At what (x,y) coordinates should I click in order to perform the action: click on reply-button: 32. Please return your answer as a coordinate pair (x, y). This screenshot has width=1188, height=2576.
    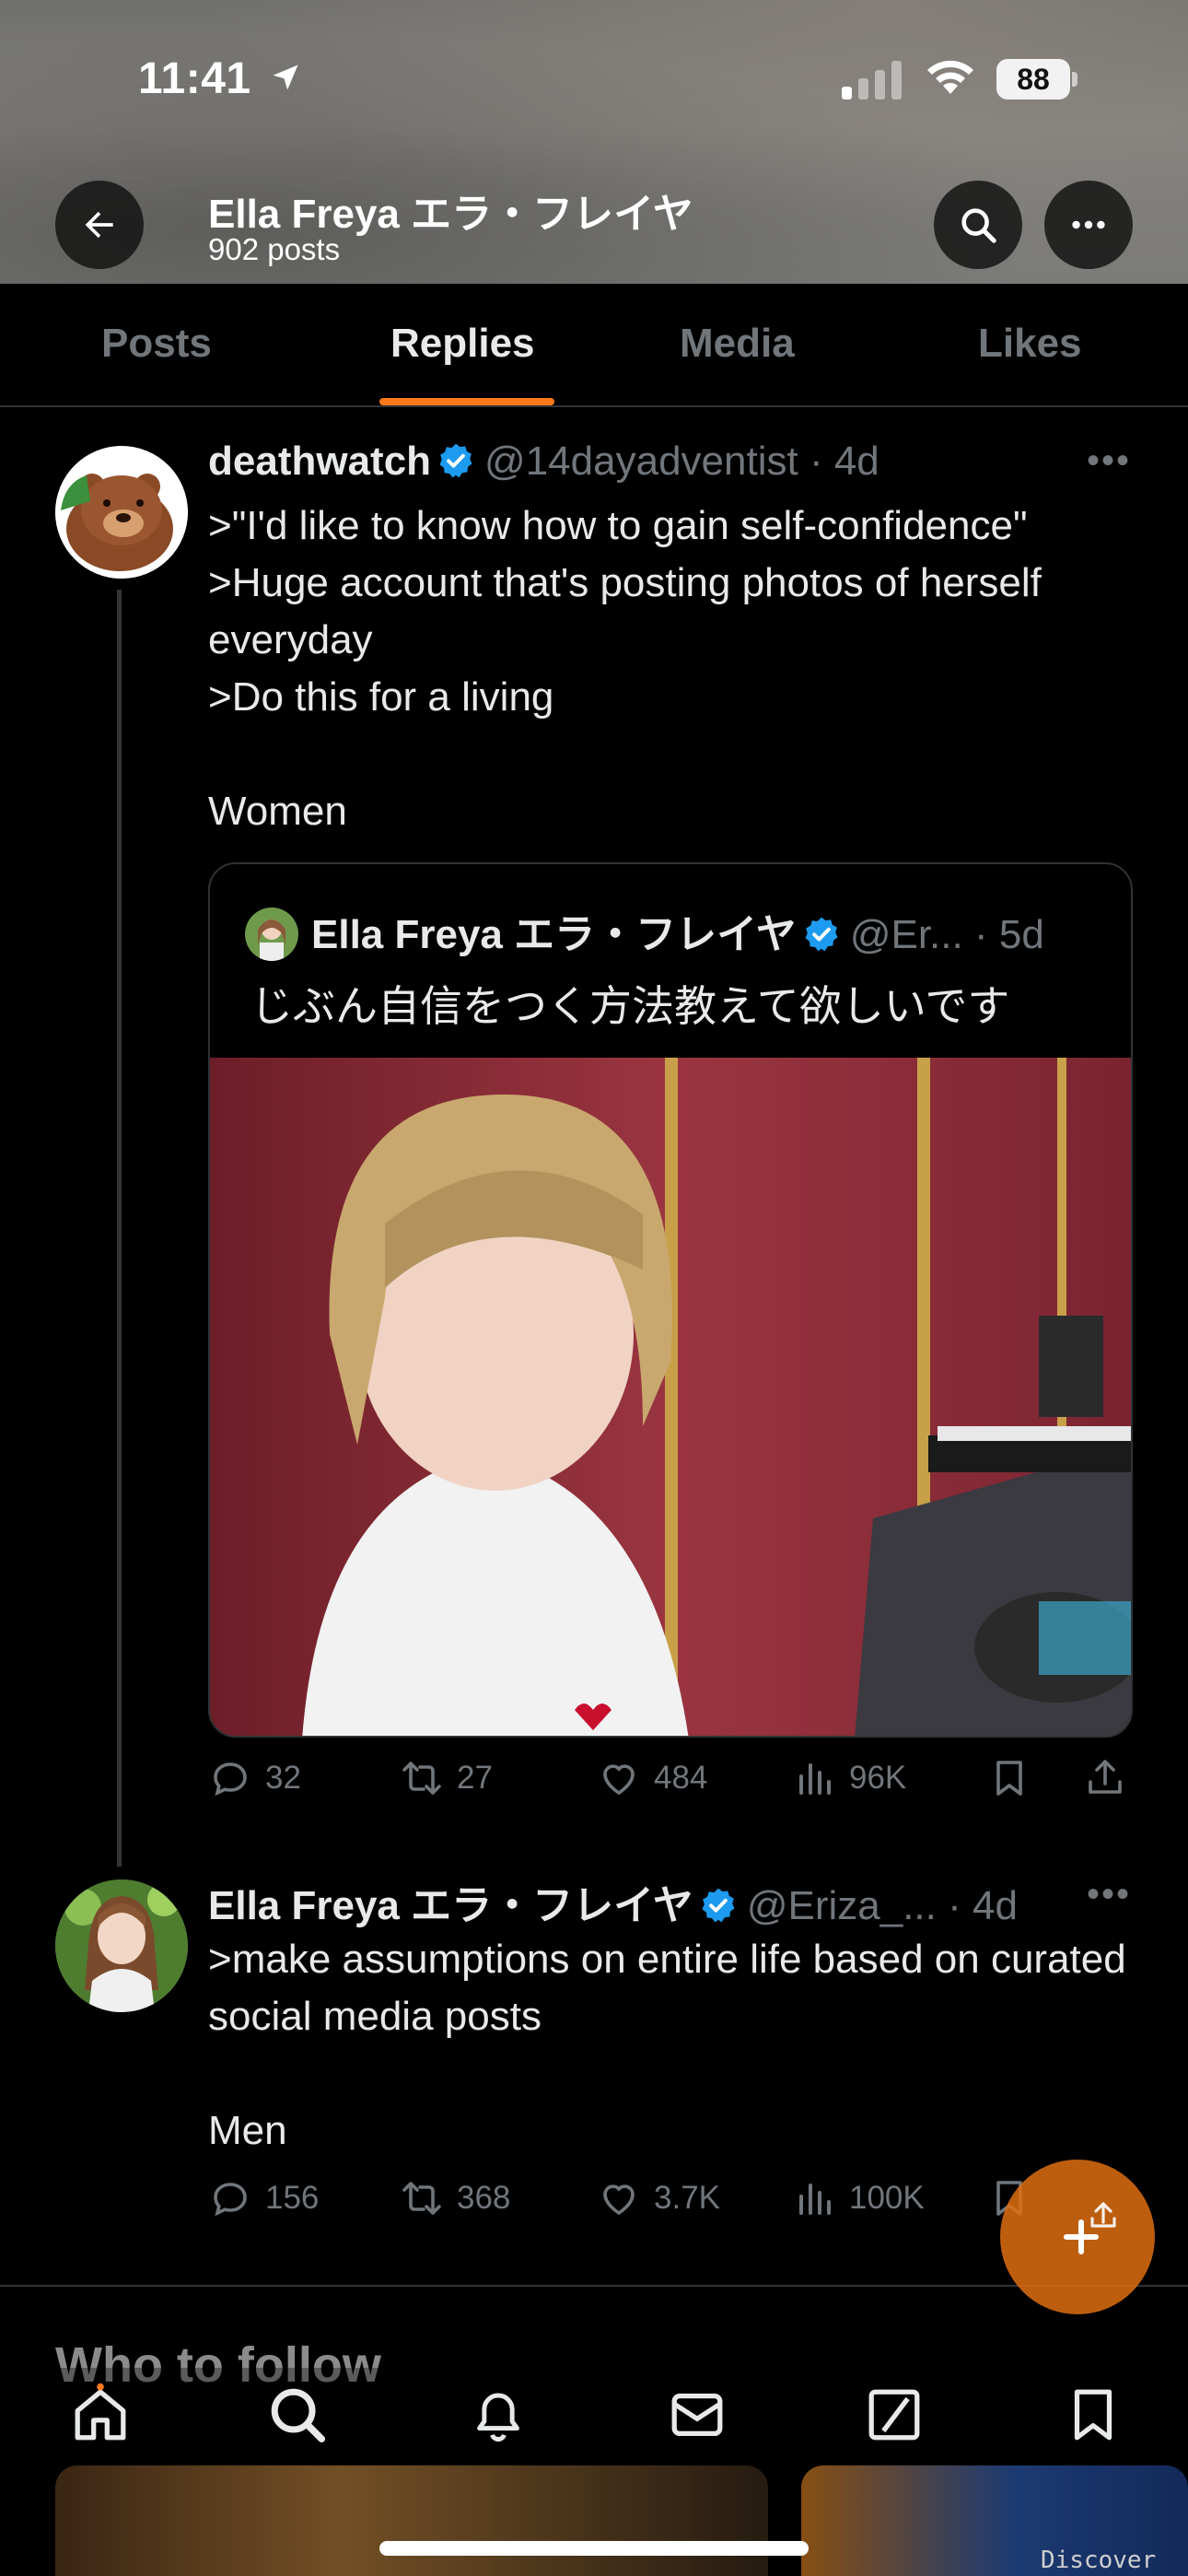
    Looking at the image, I should click on (254, 1778).